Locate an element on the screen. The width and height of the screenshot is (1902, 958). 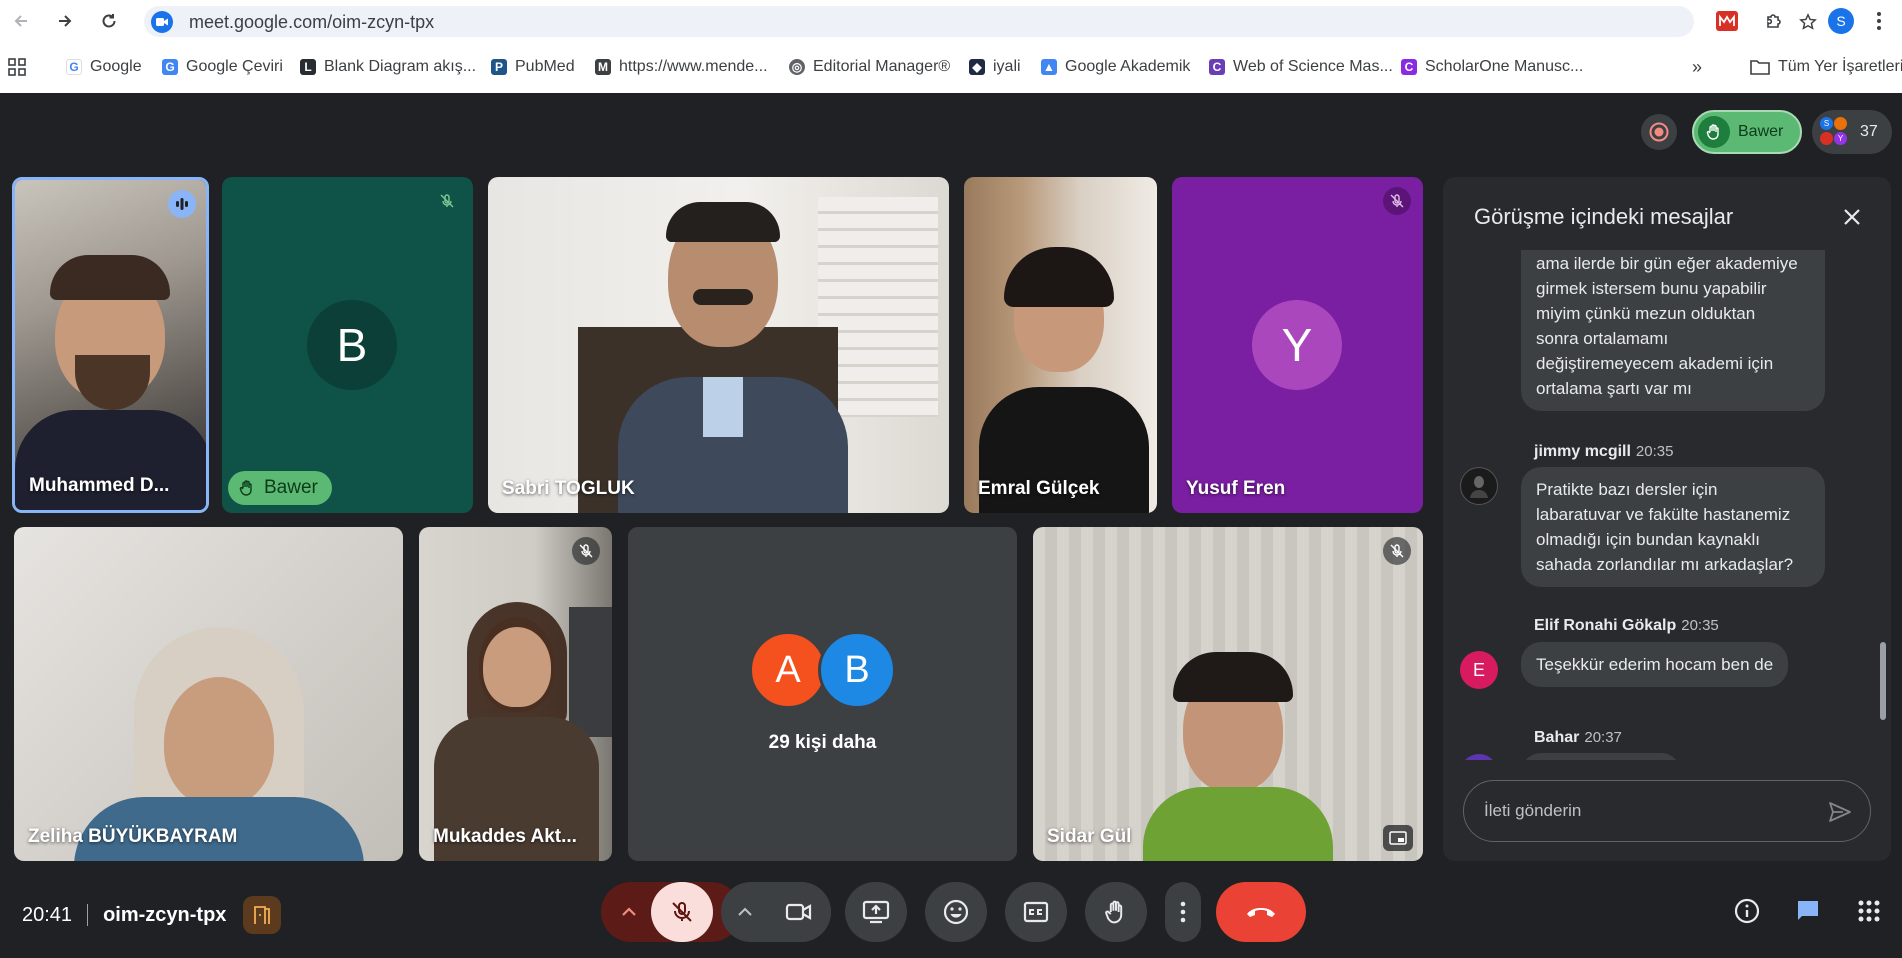
all-bookmarks: Tüm Yer İşaretleri is located at coordinates (1826, 67).